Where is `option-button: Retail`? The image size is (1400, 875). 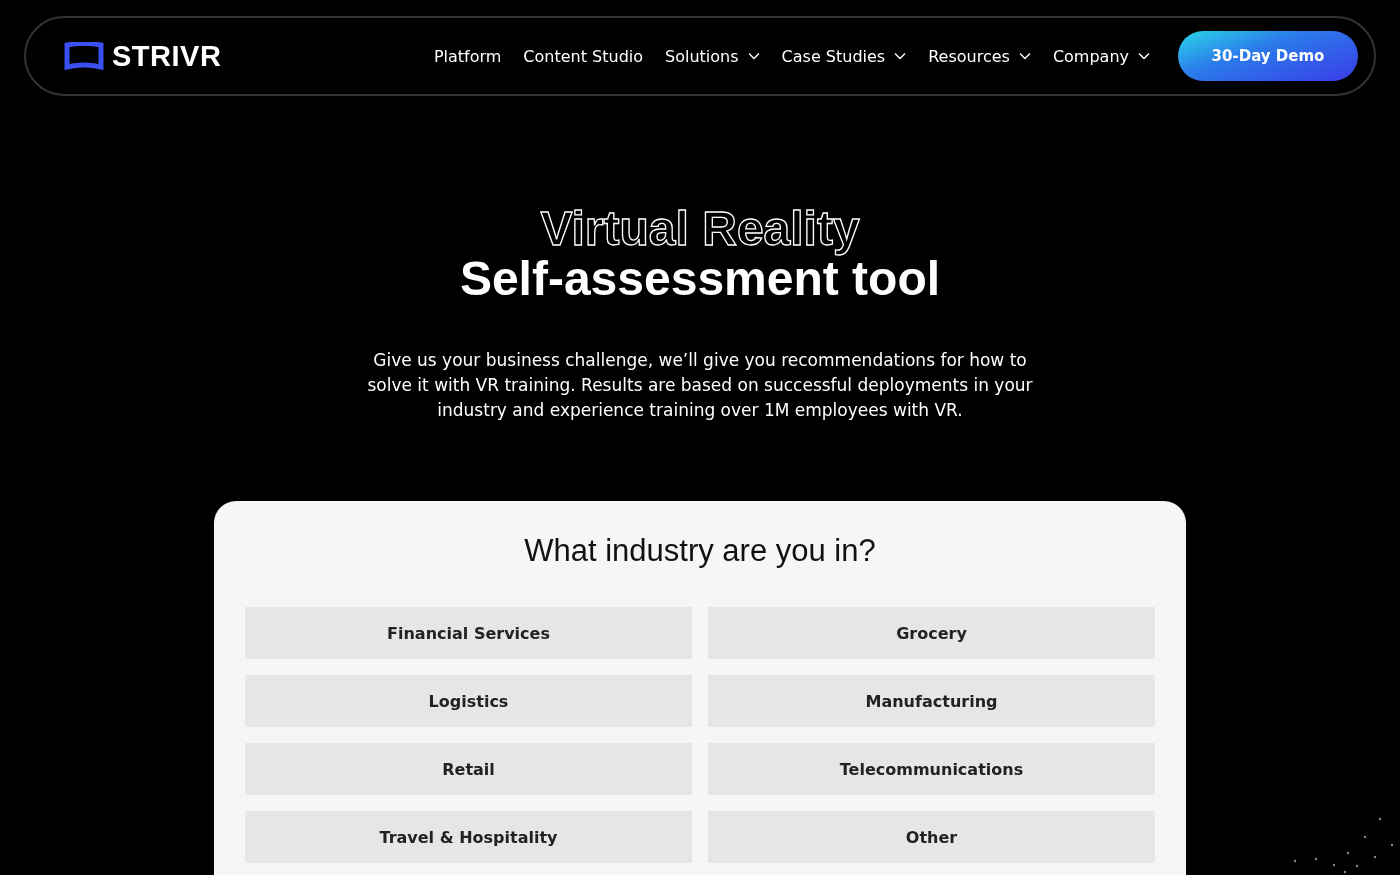 option-button: Retail is located at coordinates (468, 769).